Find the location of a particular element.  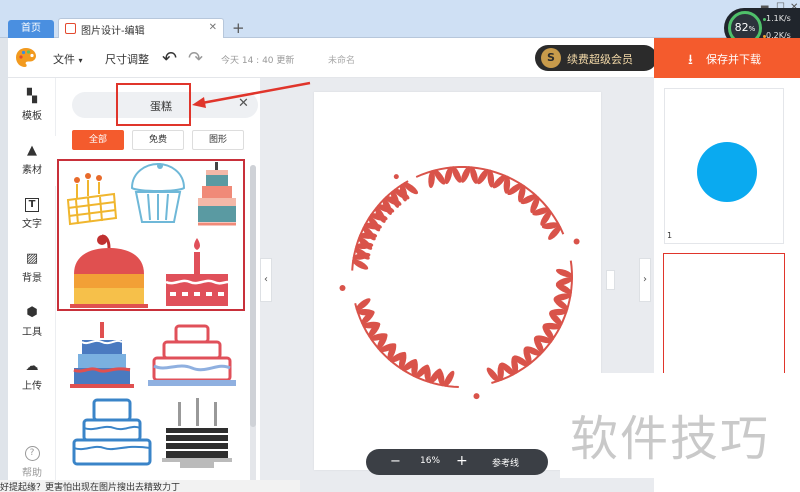

panel-scrollbar is located at coordinates (253, 325).